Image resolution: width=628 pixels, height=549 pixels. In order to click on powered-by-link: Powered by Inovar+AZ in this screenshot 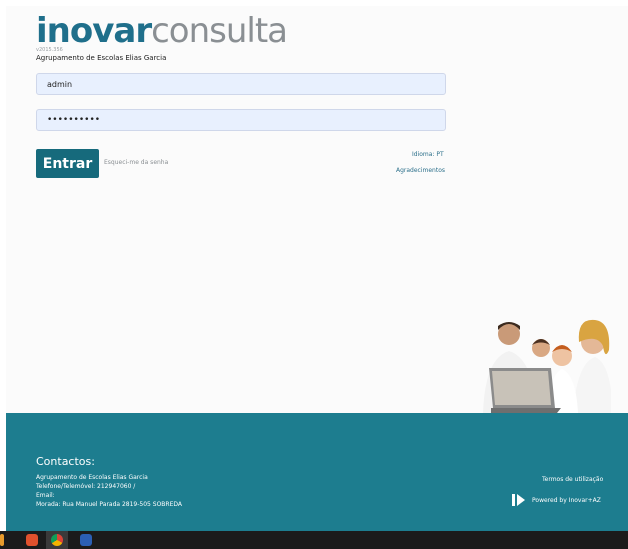, I will do `click(556, 500)`.